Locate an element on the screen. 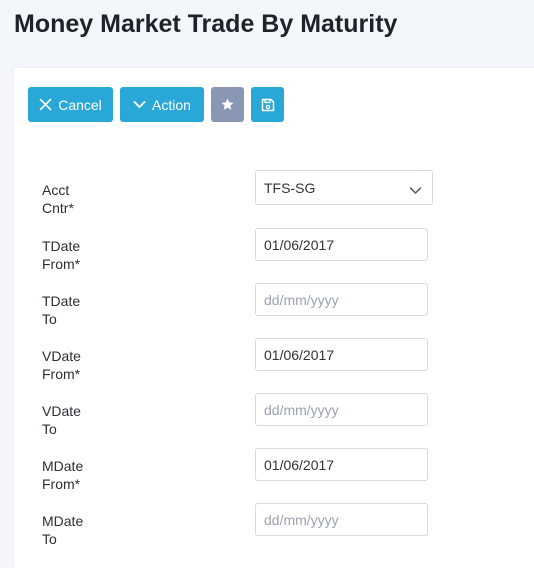 This screenshot has width=534, height=568. action-button: Action is located at coordinates (162, 104).